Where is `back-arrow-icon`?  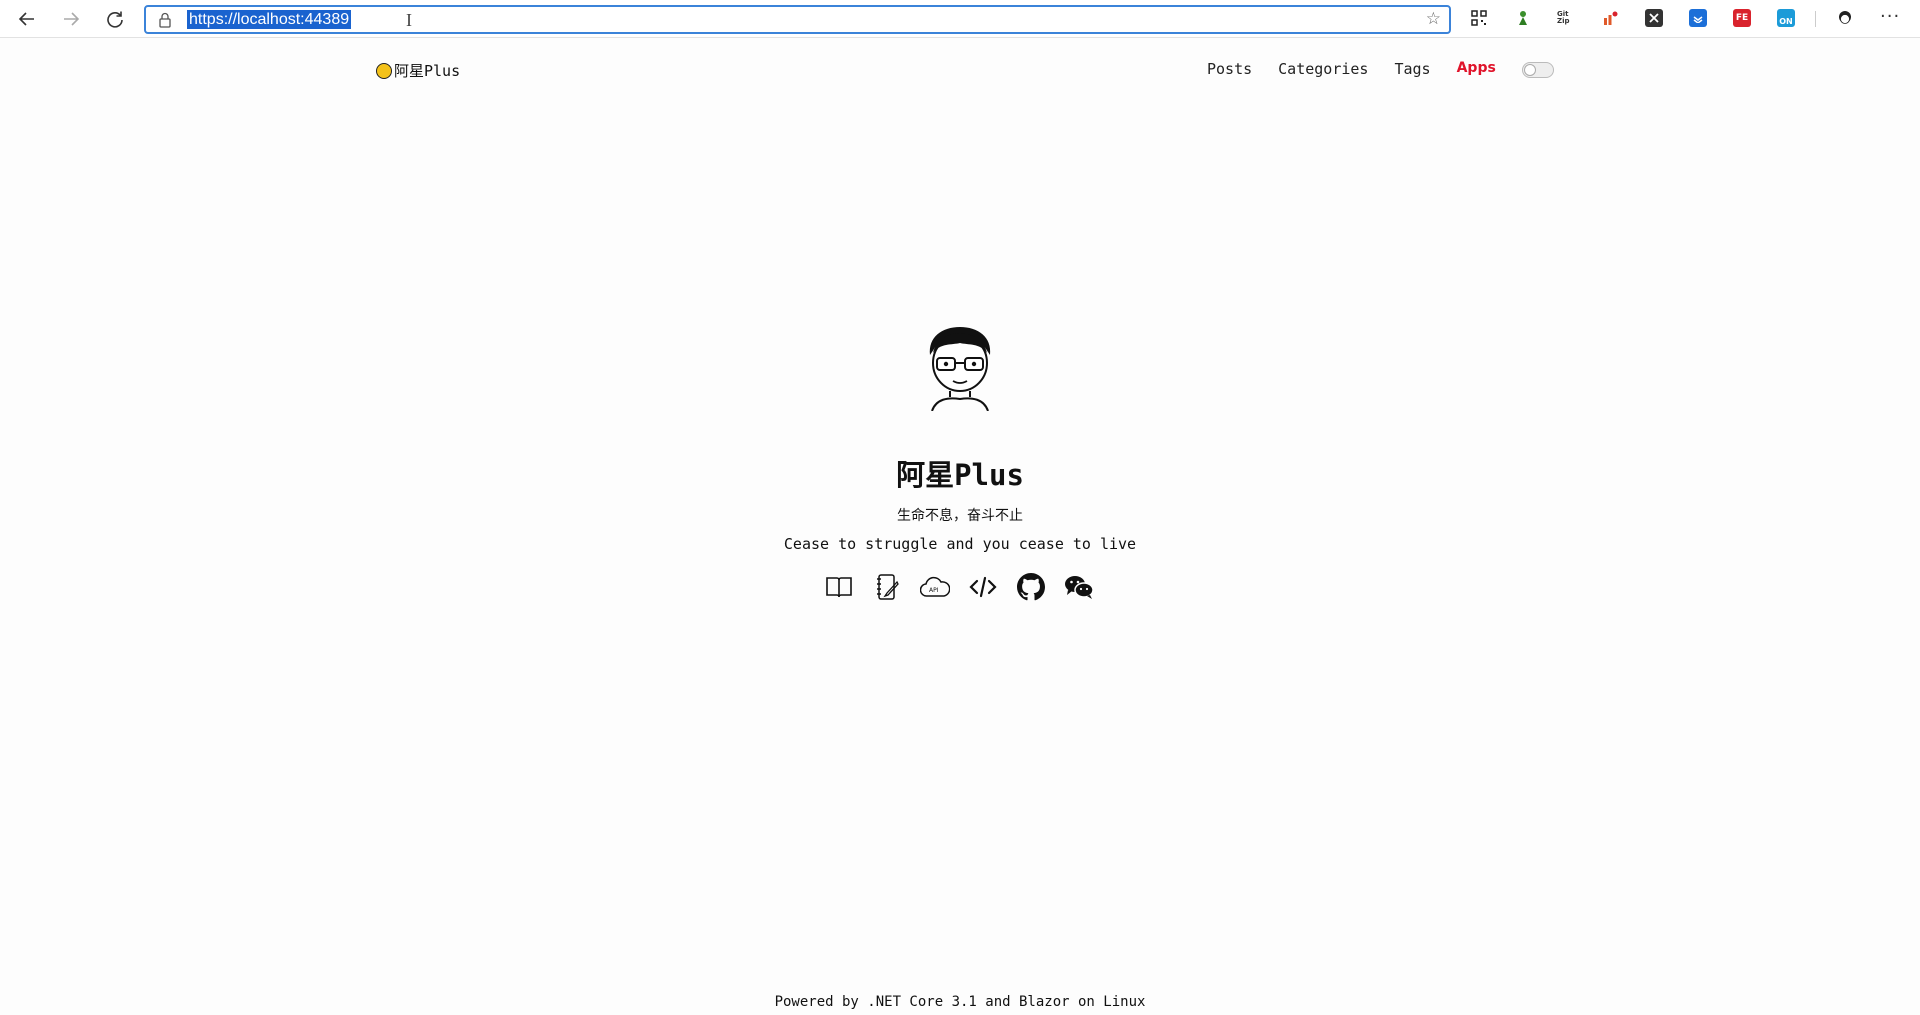 back-arrow-icon is located at coordinates (27, 19).